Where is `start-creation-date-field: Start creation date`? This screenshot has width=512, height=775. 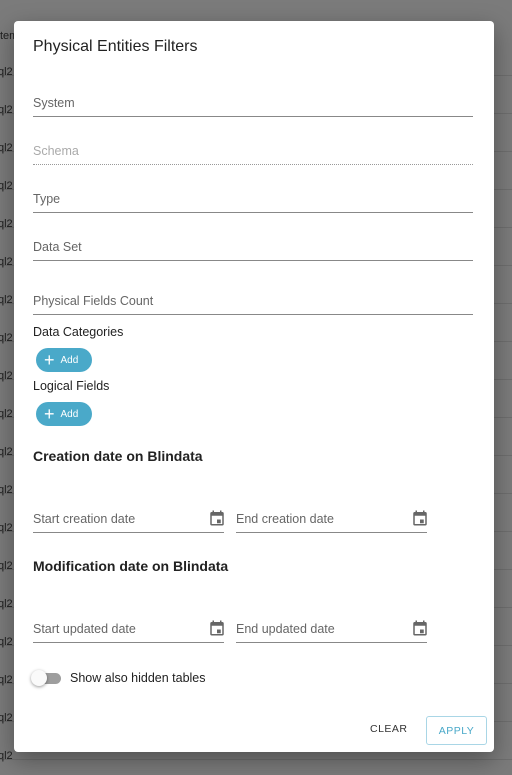
start-creation-date-field: Start creation date is located at coordinates (128, 519).